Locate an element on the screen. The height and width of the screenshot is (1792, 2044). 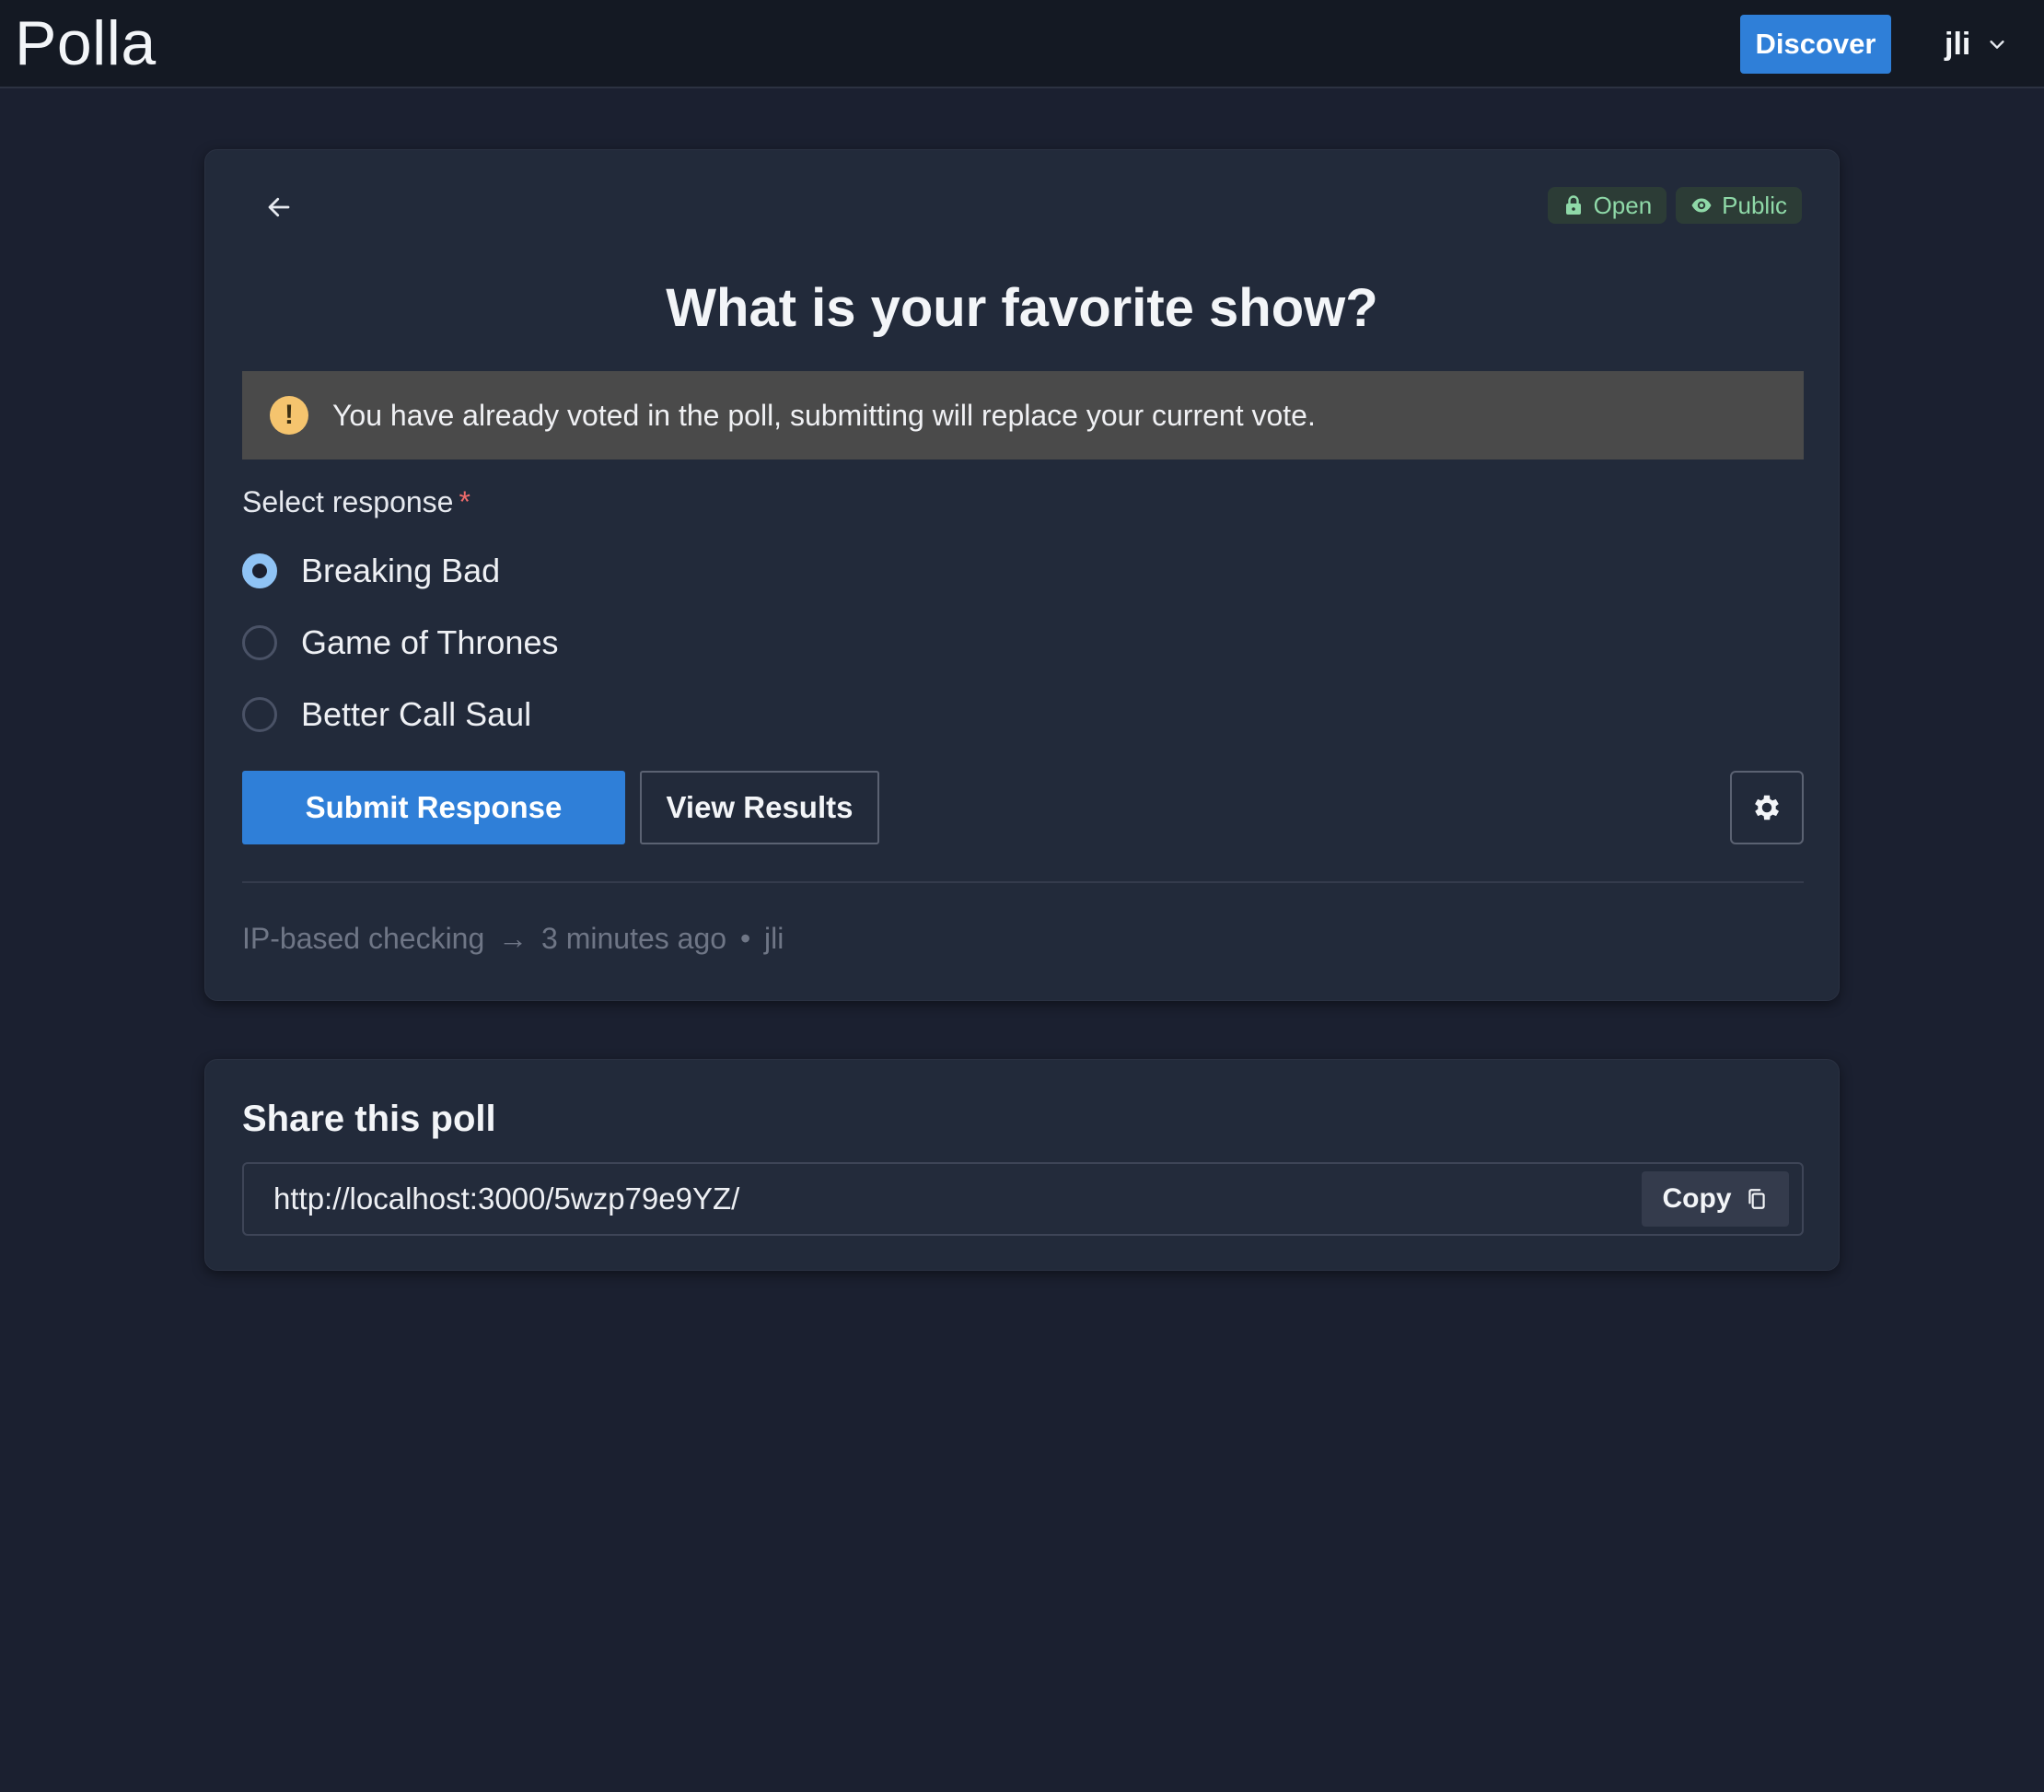
option-label: Better Call Saul is located at coordinates (416, 714).